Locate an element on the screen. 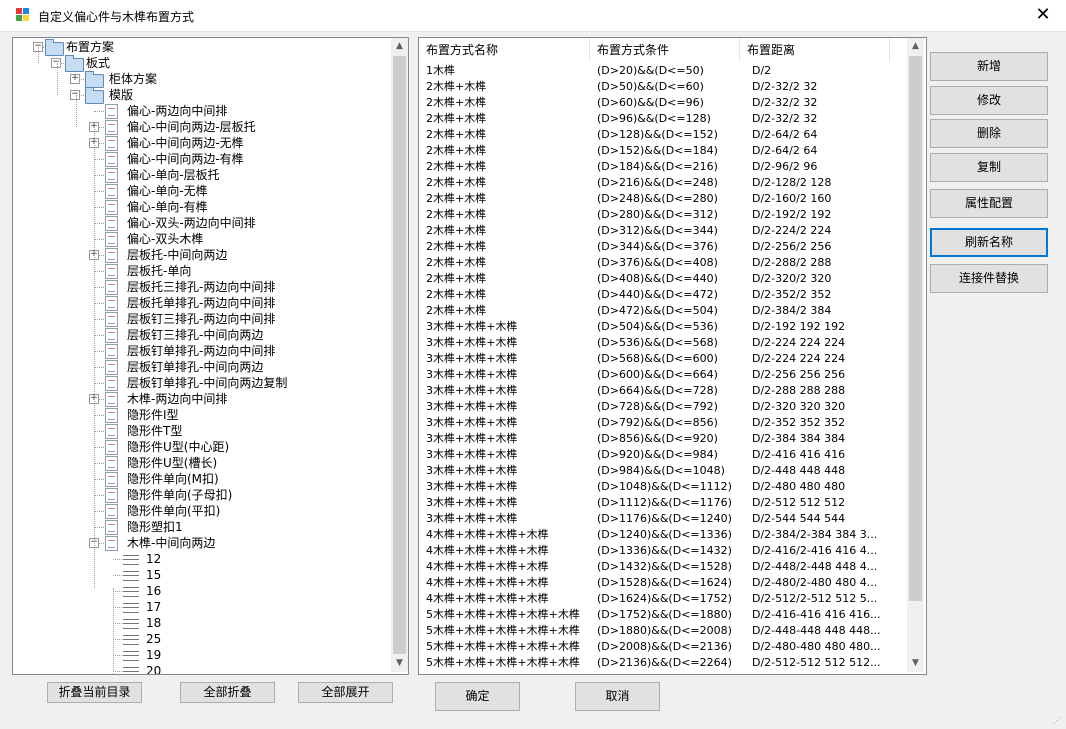 The height and width of the screenshot is (729, 1066). tree-template-node: 隐形件单向(子母扣) is located at coordinates (202, 495).